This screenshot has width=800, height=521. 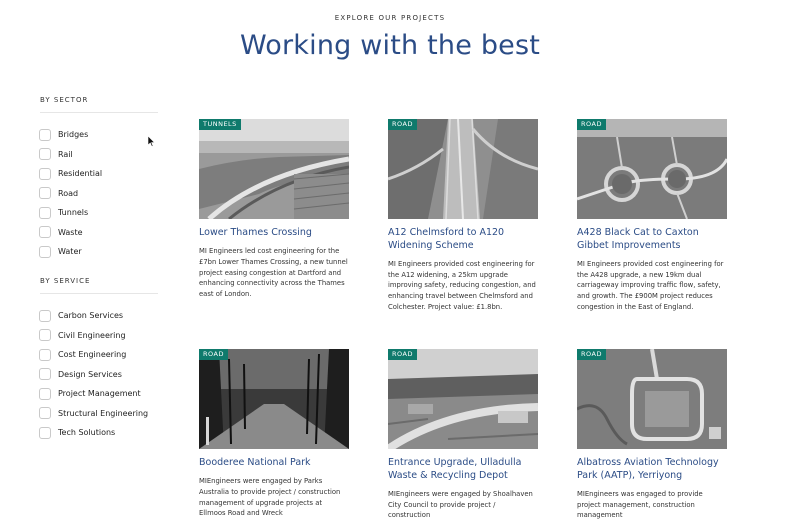 What do you see at coordinates (65, 281) in the screenshot?
I see `service-filter-heading: BY SERVICE` at bounding box center [65, 281].